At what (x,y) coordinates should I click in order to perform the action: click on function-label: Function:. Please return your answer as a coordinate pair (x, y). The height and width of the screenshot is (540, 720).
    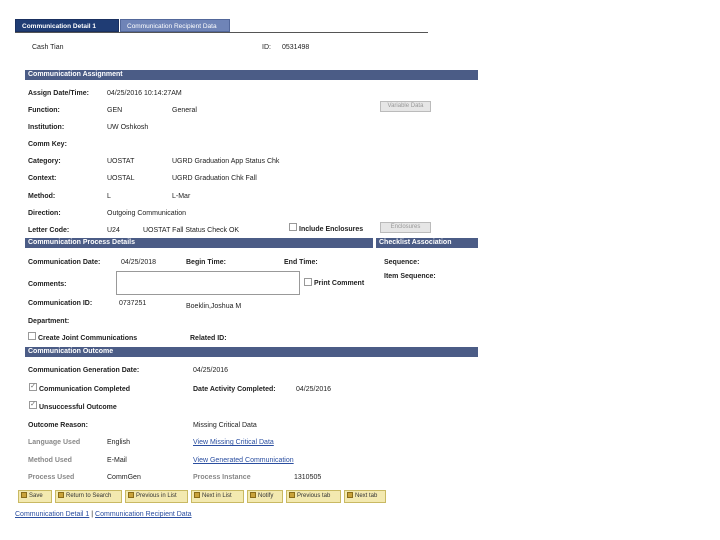
    Looking at the image, I should click on (44, 110).